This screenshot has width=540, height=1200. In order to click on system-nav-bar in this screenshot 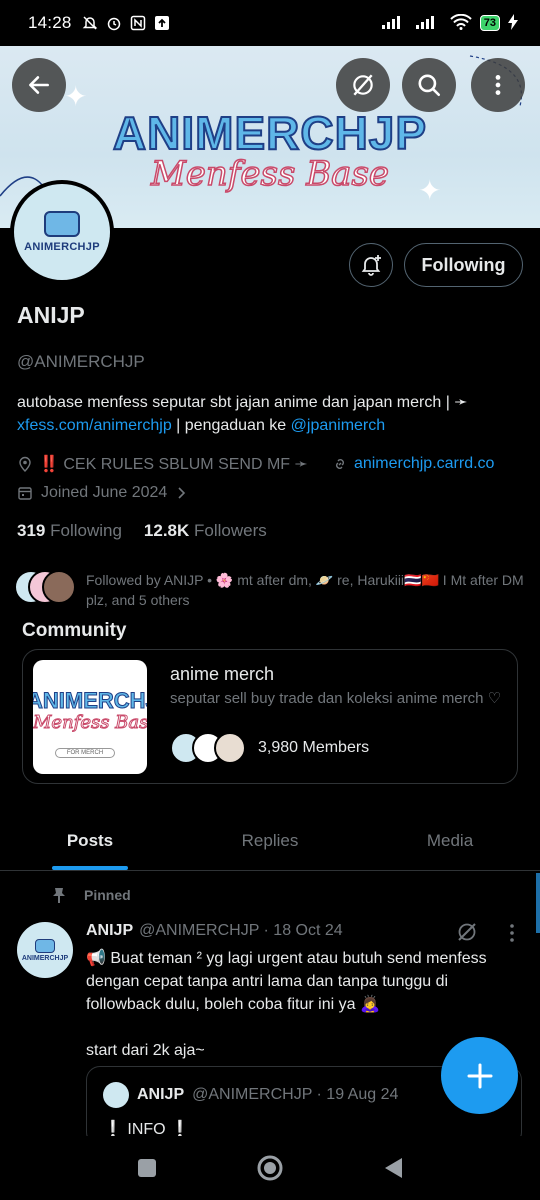, I will do `click(270, 1168)`.